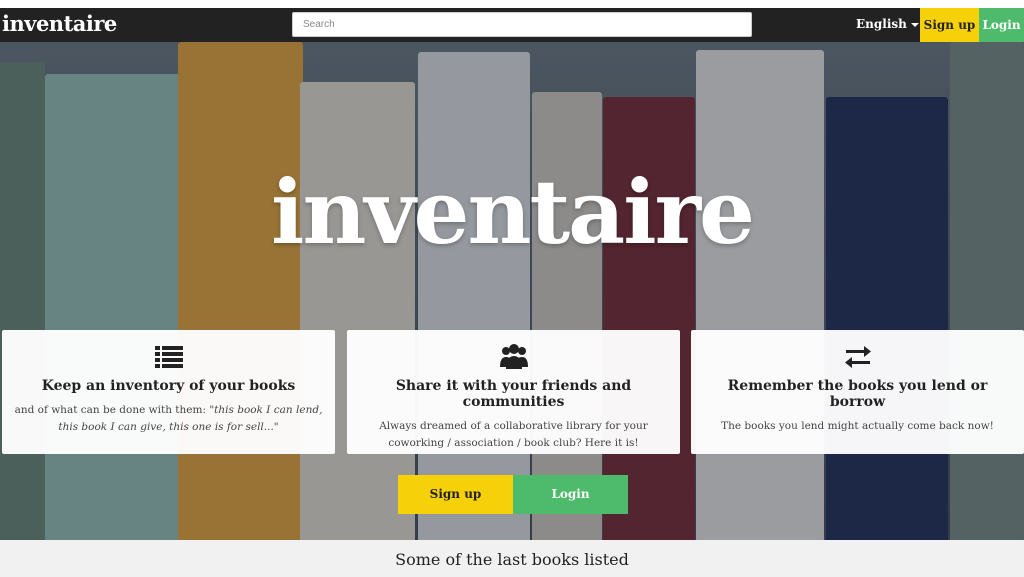  I want to click on caret-down-icon, so click(914, 24).